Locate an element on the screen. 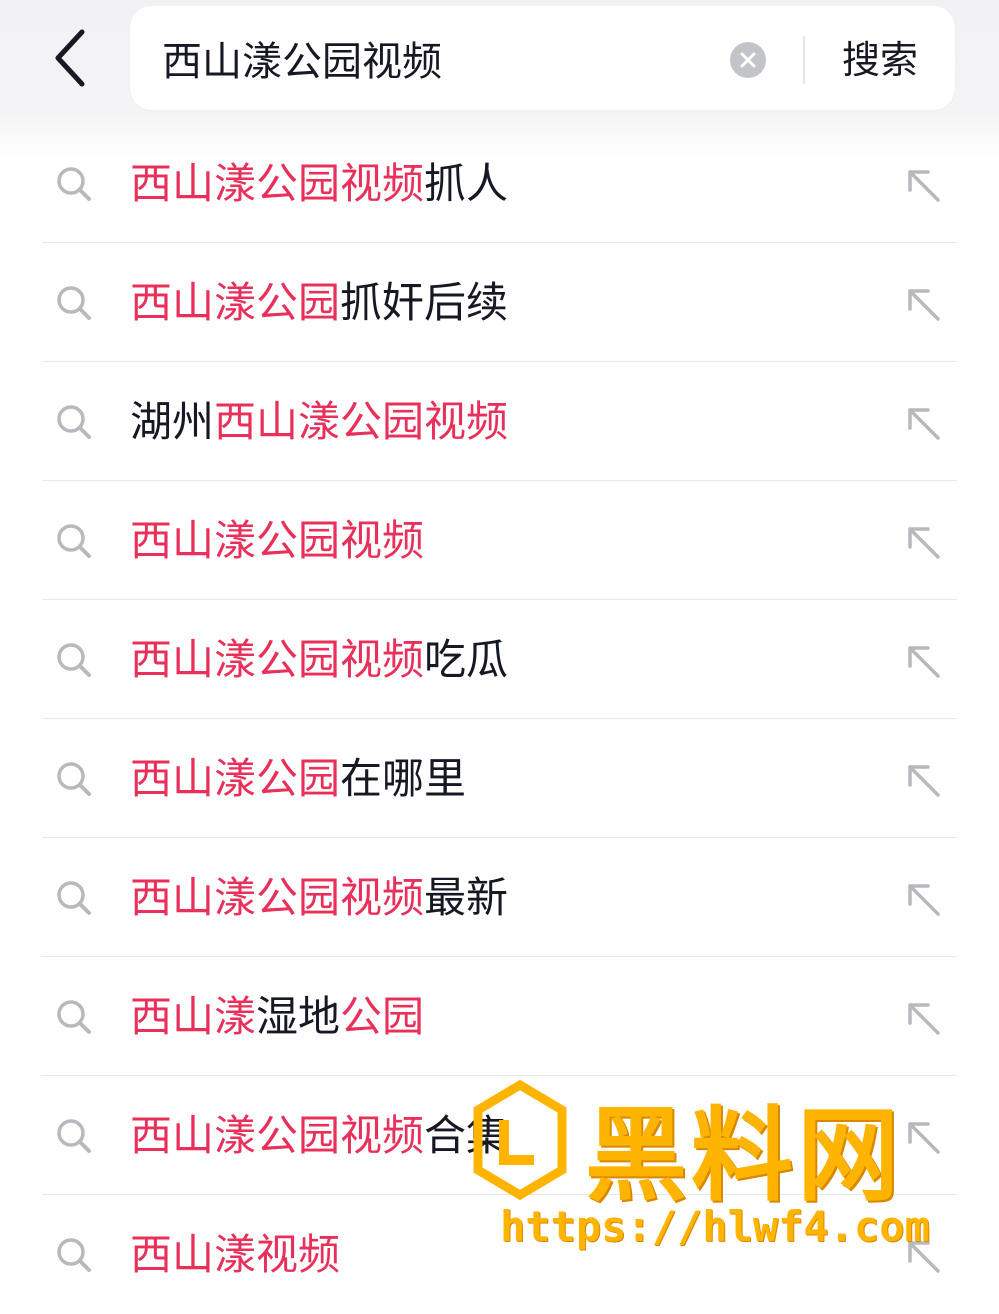 This screenshot has height=1314, width=999. suggestion-highlight: 公园 is located at coordinates (382, 1016).